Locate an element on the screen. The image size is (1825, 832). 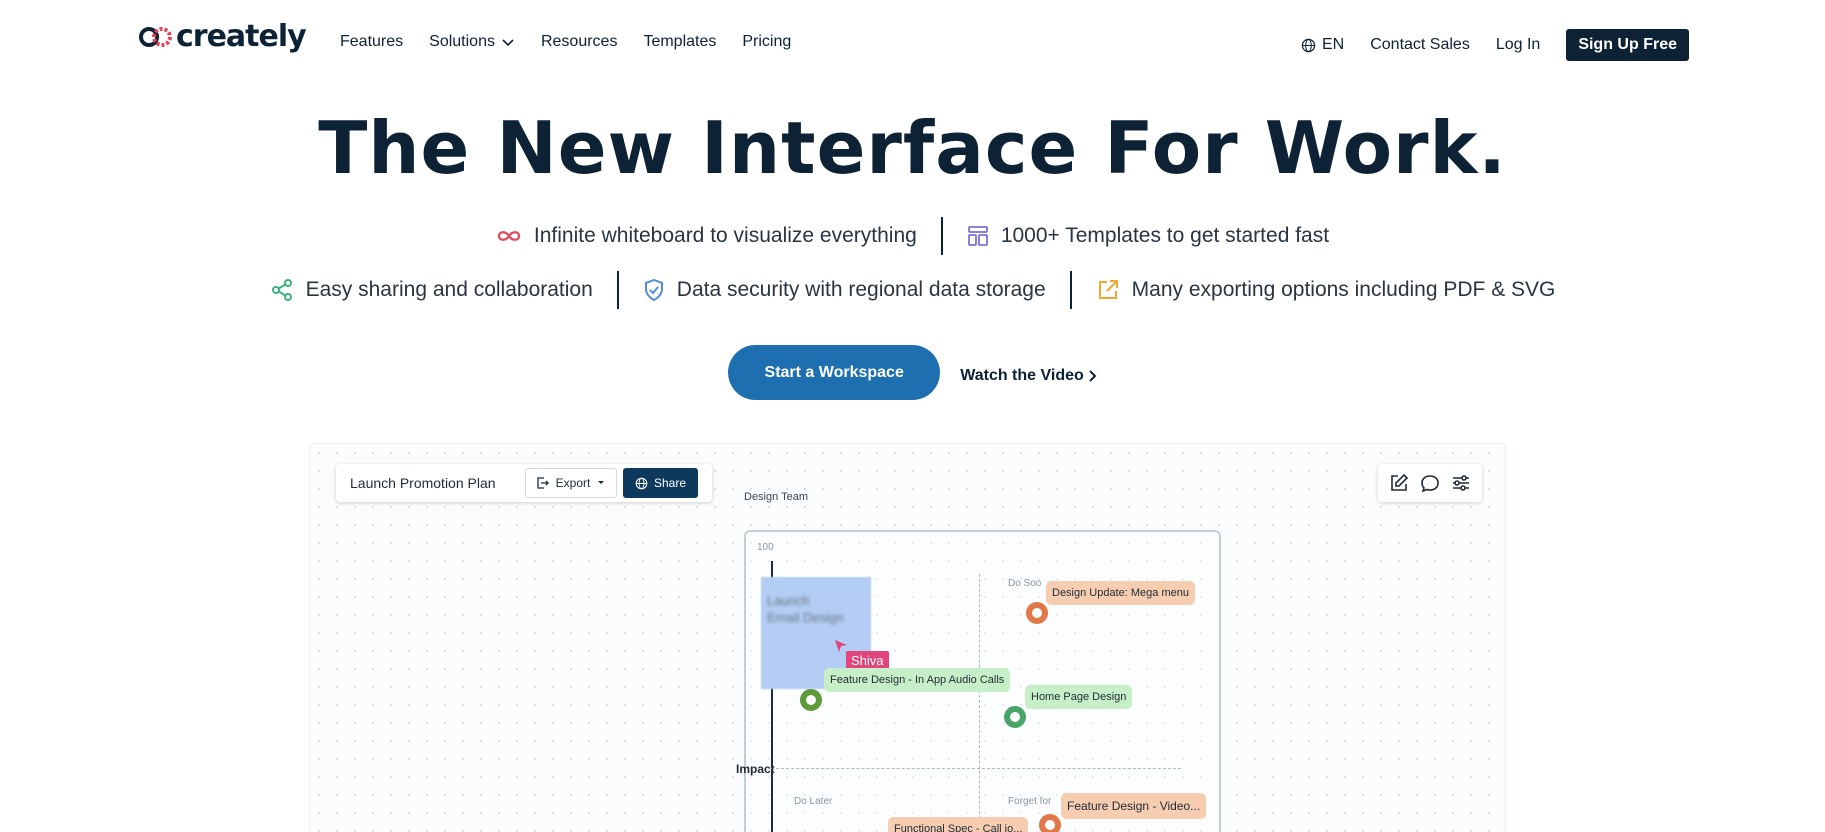
logo-text: creately is located at coordinates (241, 36).